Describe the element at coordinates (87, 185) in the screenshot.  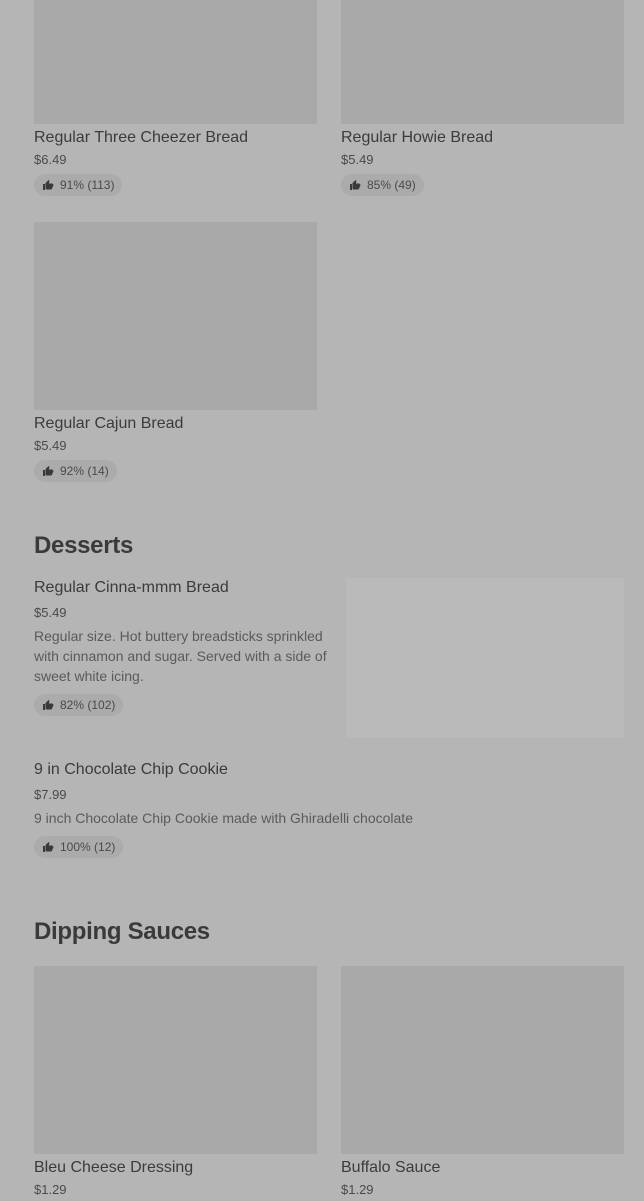
I see `rating-text: 91% (113)` at that location.